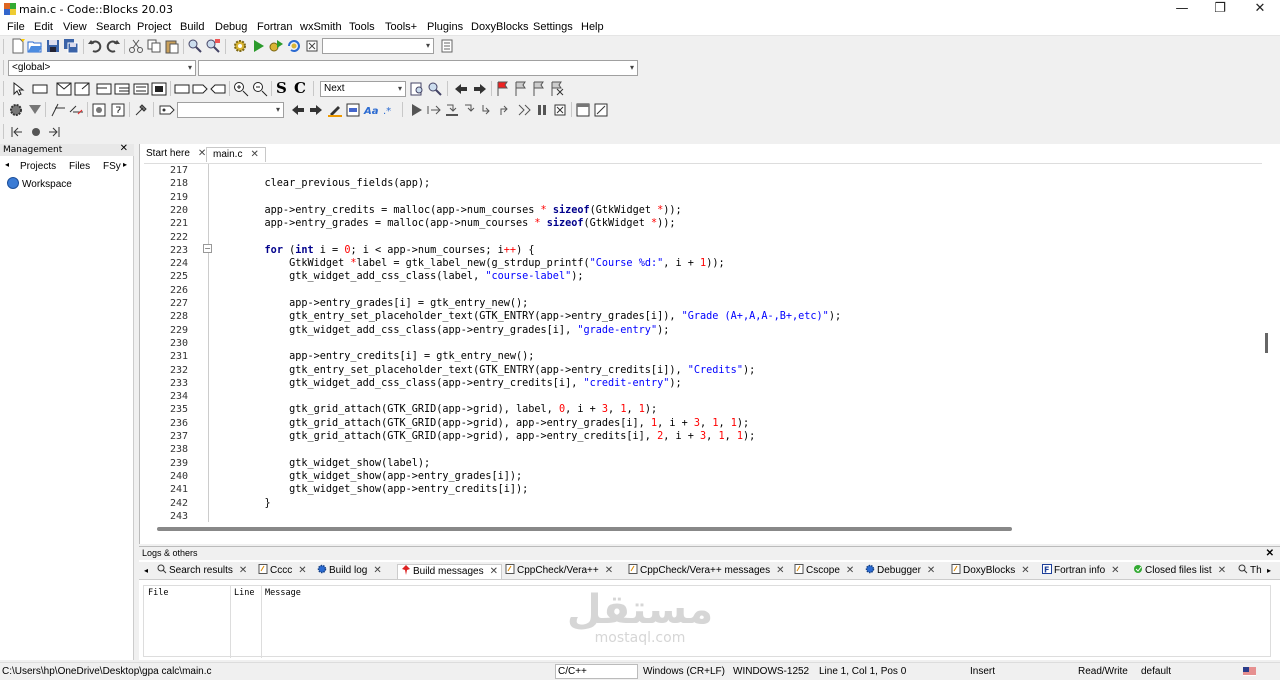 The height and width of the screenshot is (680, 1280). I want to click on tab-doxyblocks: DoxyBlocks ✕, so click(990, 571).